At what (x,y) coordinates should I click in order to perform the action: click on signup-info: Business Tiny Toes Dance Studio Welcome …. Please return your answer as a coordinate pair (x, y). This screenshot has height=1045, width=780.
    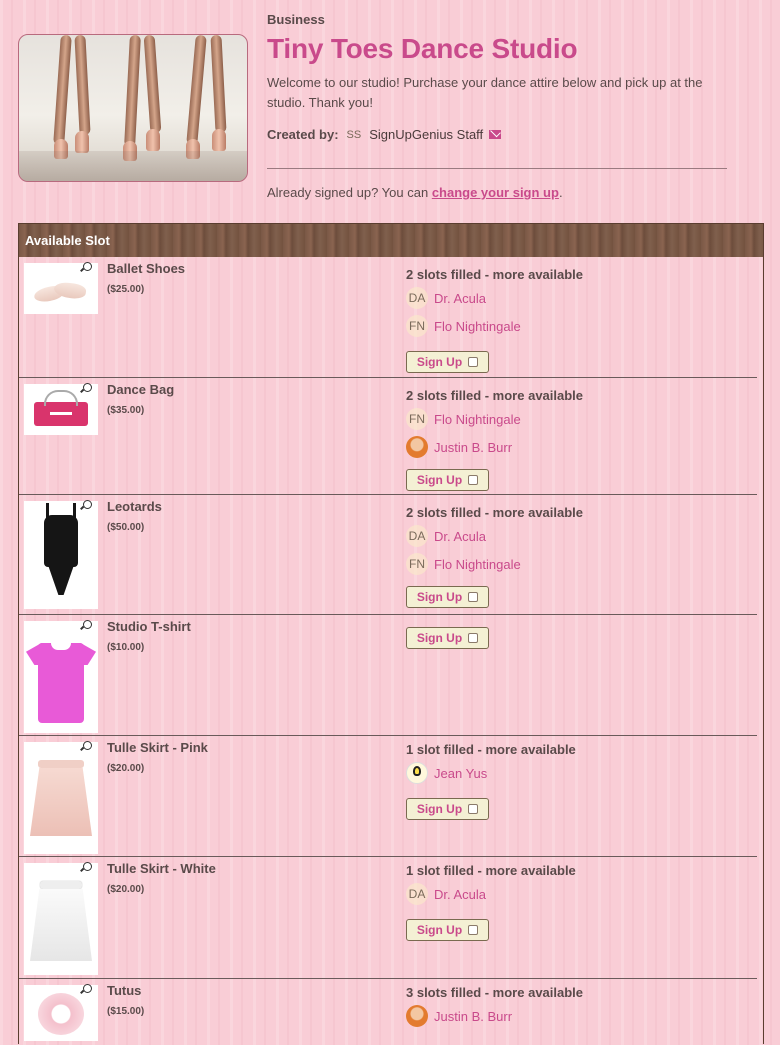
    Looking at the image, I should click on (502, 77).